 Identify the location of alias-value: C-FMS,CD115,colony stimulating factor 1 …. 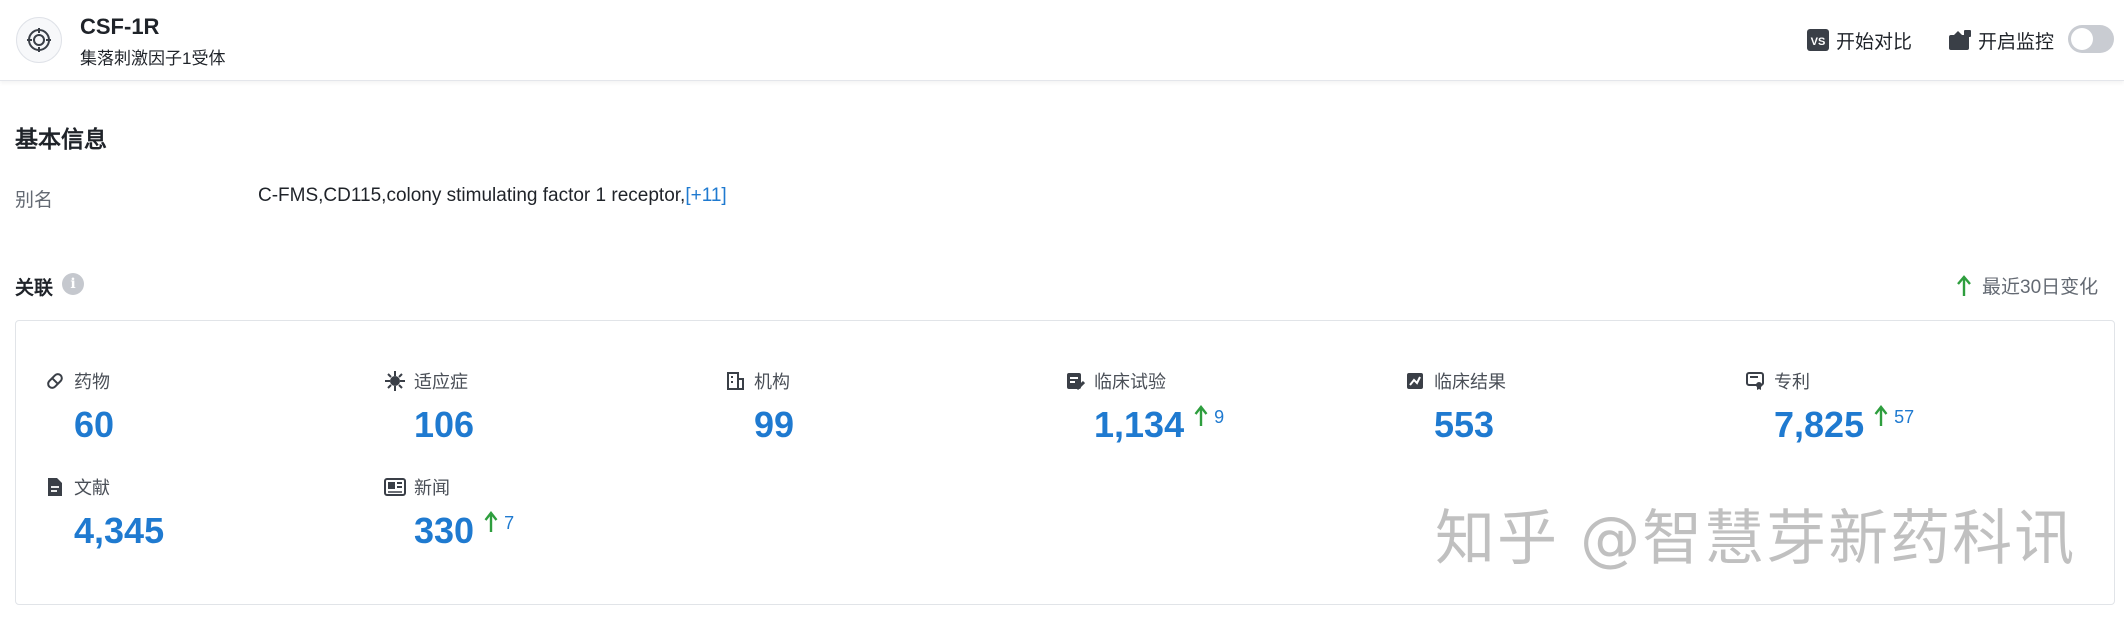
(492, 196).